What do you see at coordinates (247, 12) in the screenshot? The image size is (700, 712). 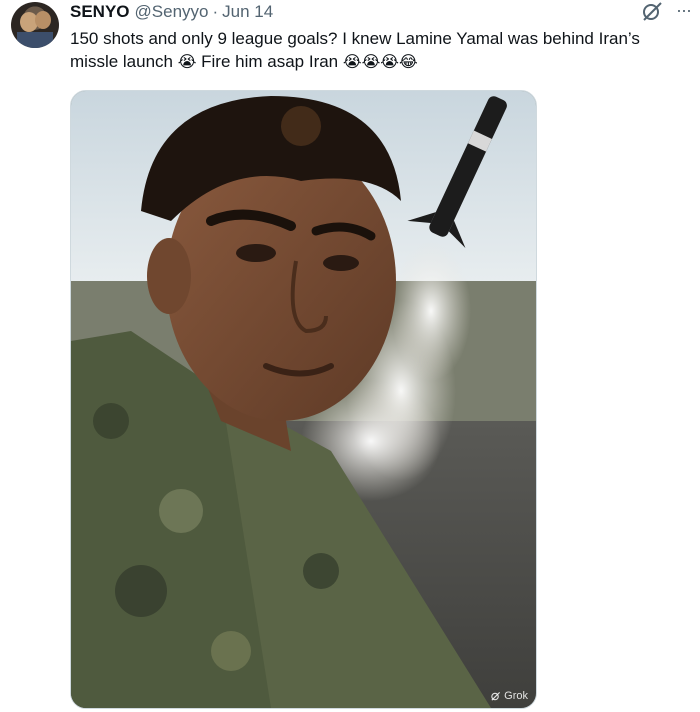 I see `tweet-date: Jun 14` at bounding box center [247, 12].